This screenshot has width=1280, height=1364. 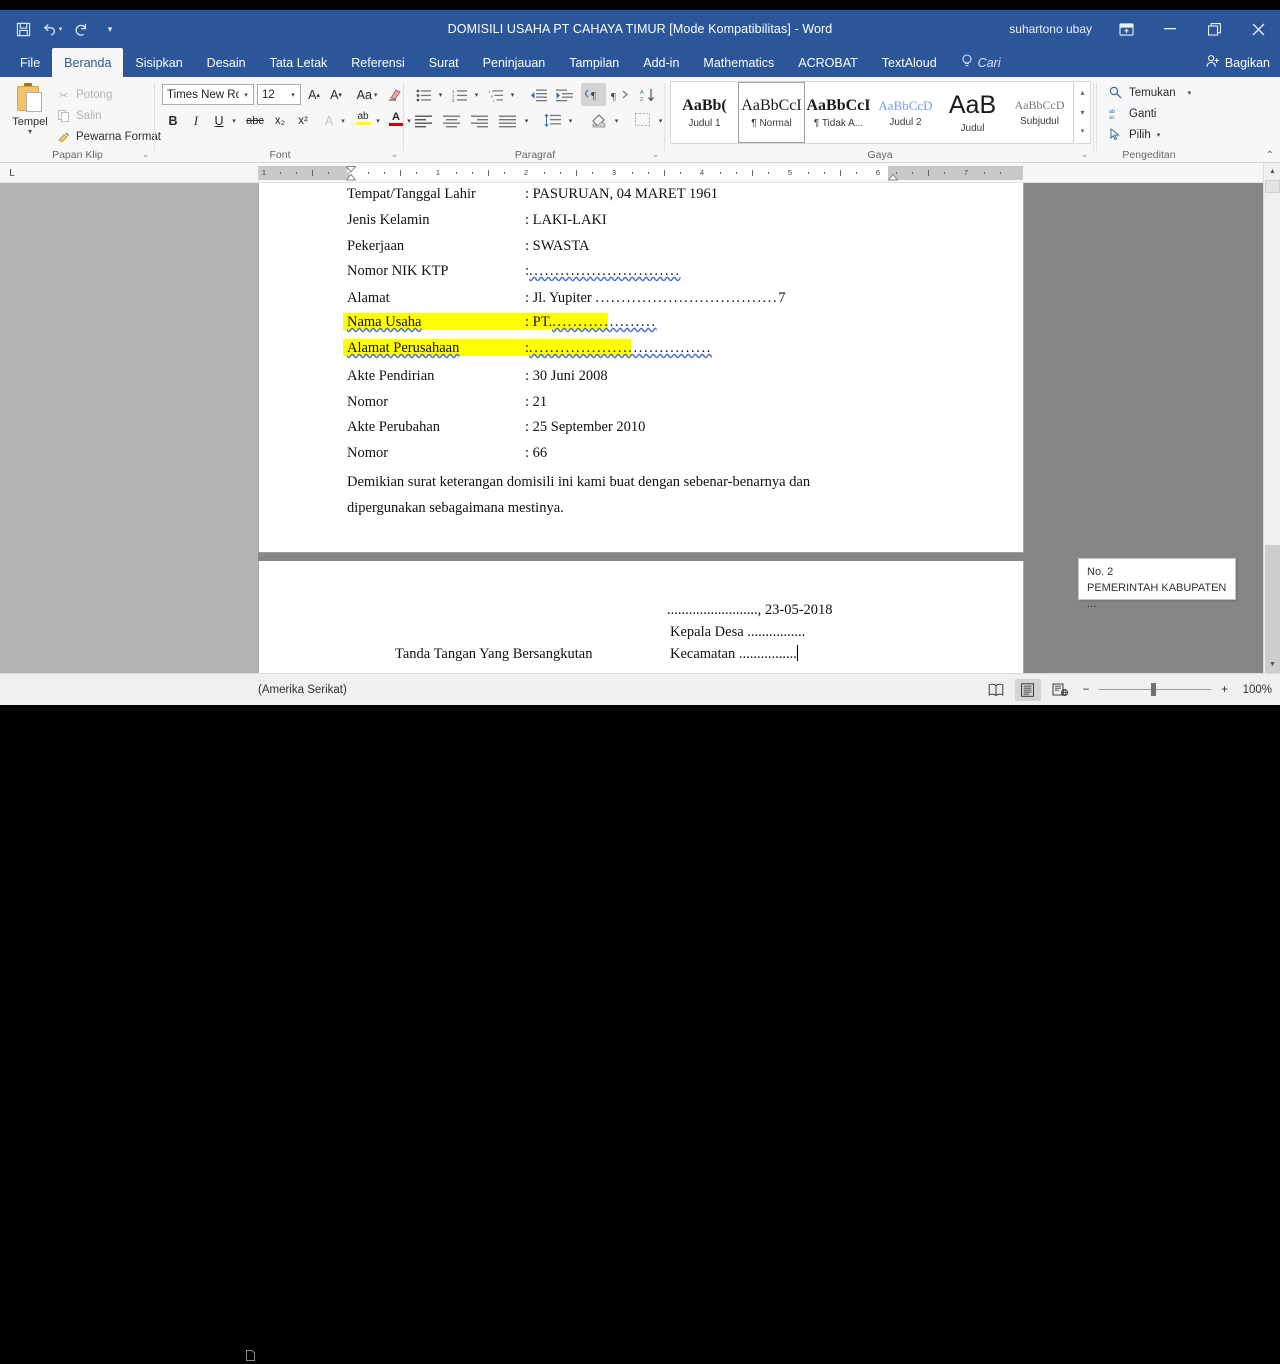 I want to click on print-layout-view-button, so click(x=1027, y=689).